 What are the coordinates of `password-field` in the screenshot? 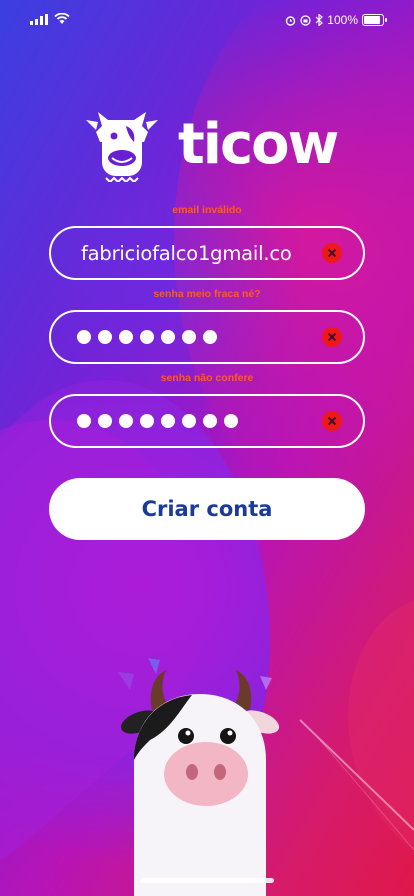 It's located at (207, 337).